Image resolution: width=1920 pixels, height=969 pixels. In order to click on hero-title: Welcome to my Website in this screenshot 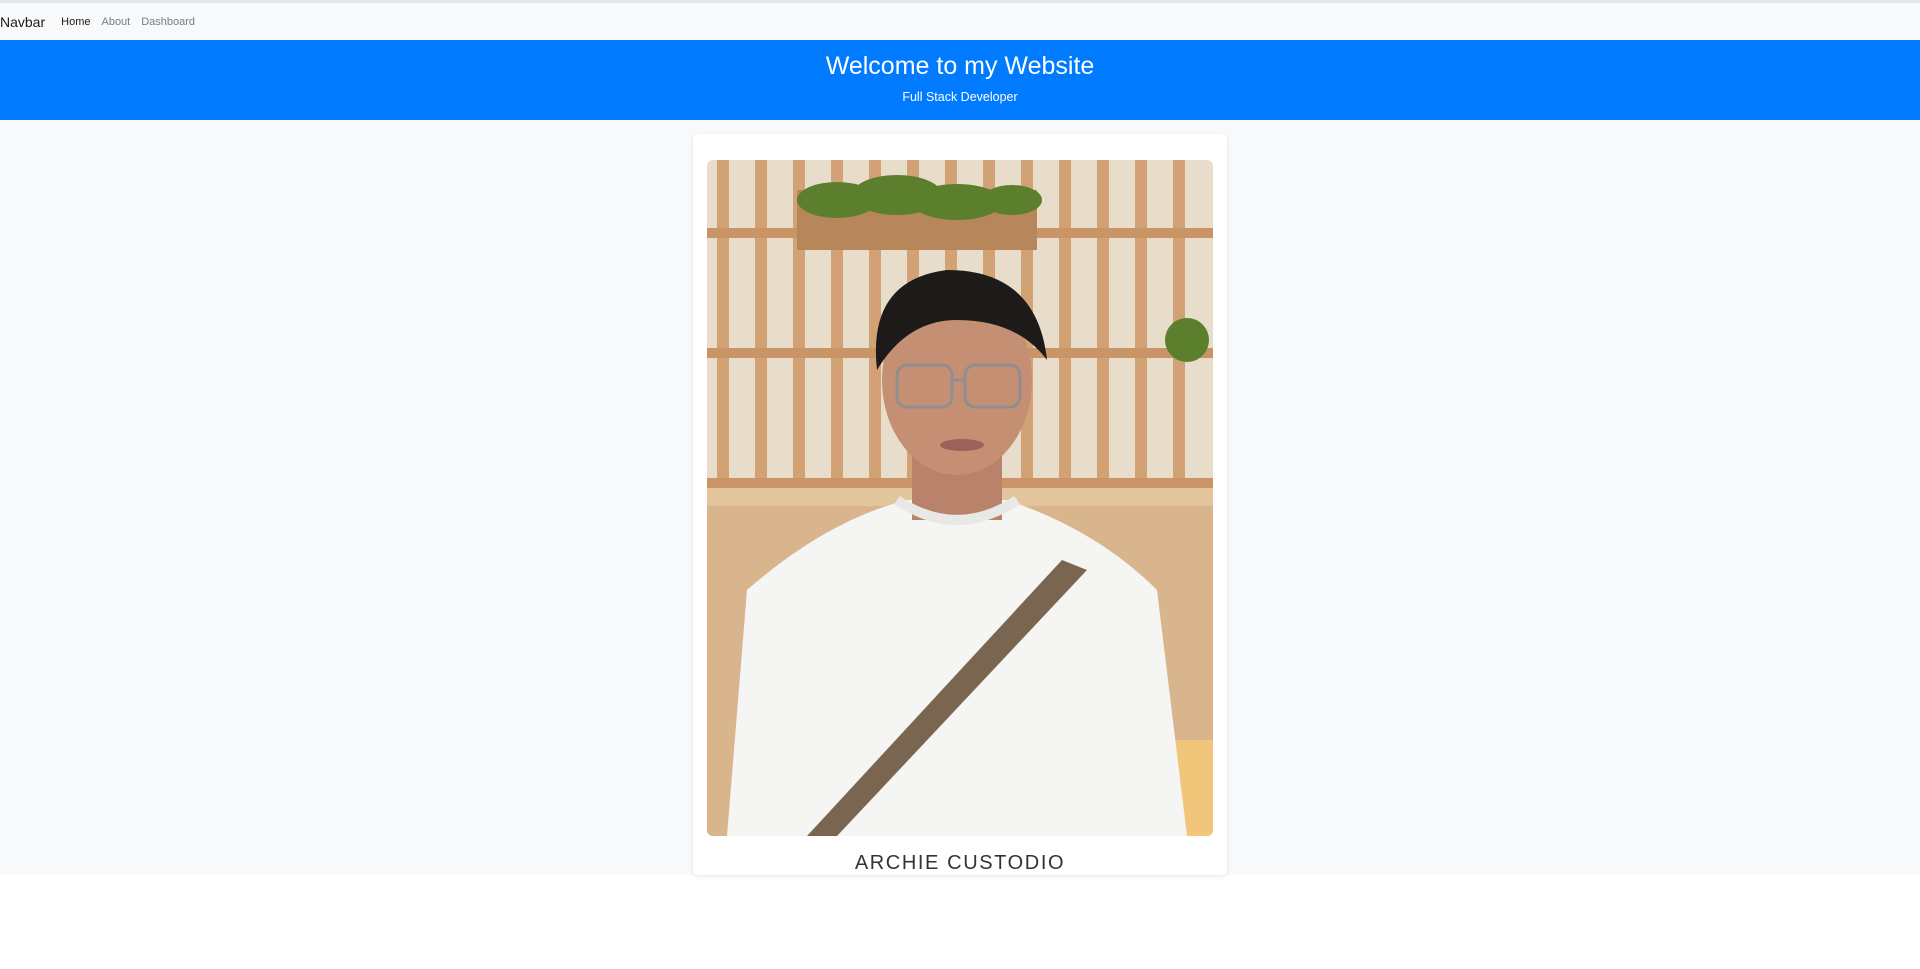, I will do `click(960, 66)`.